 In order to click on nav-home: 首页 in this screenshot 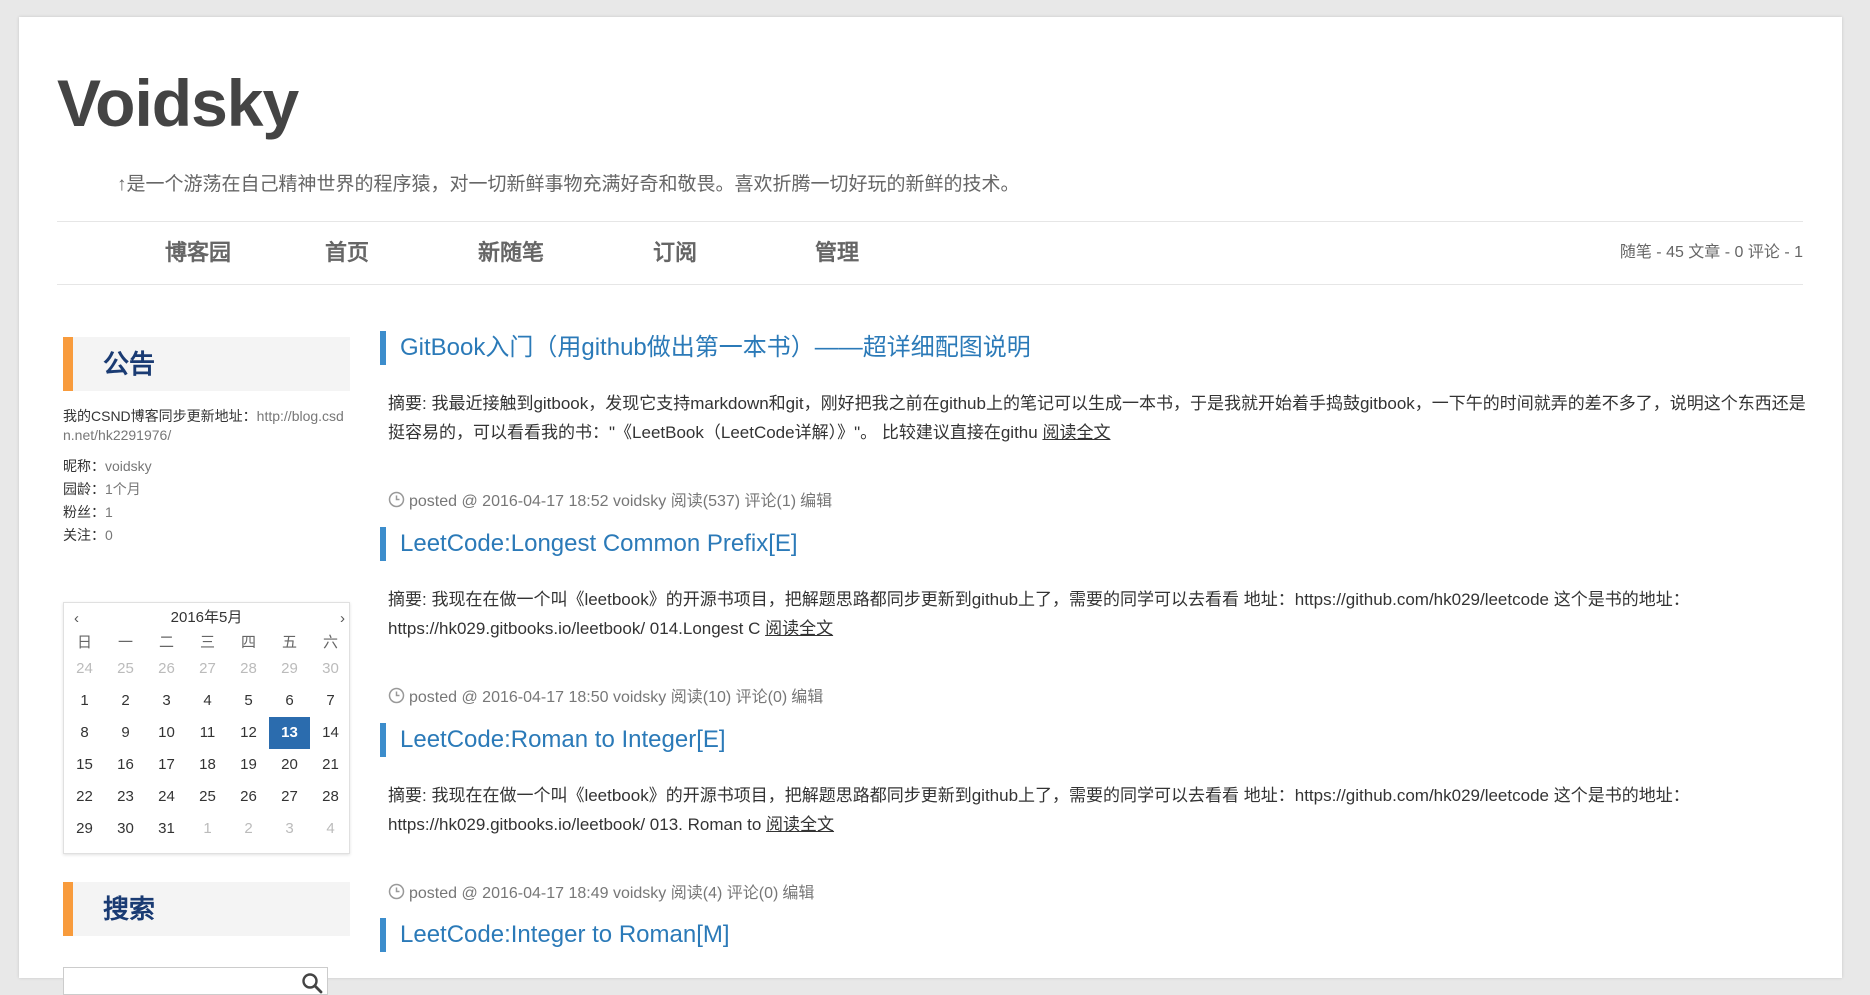, I will do `click(347, 253)`.